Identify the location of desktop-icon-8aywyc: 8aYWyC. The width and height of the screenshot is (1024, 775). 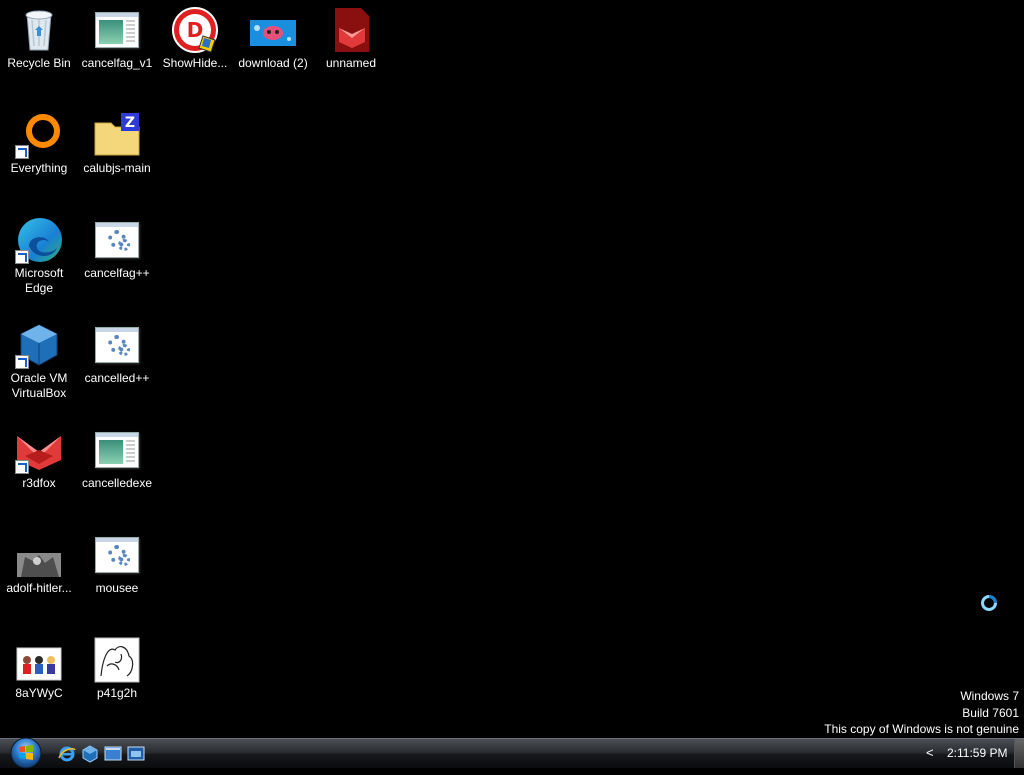
(39, 665).